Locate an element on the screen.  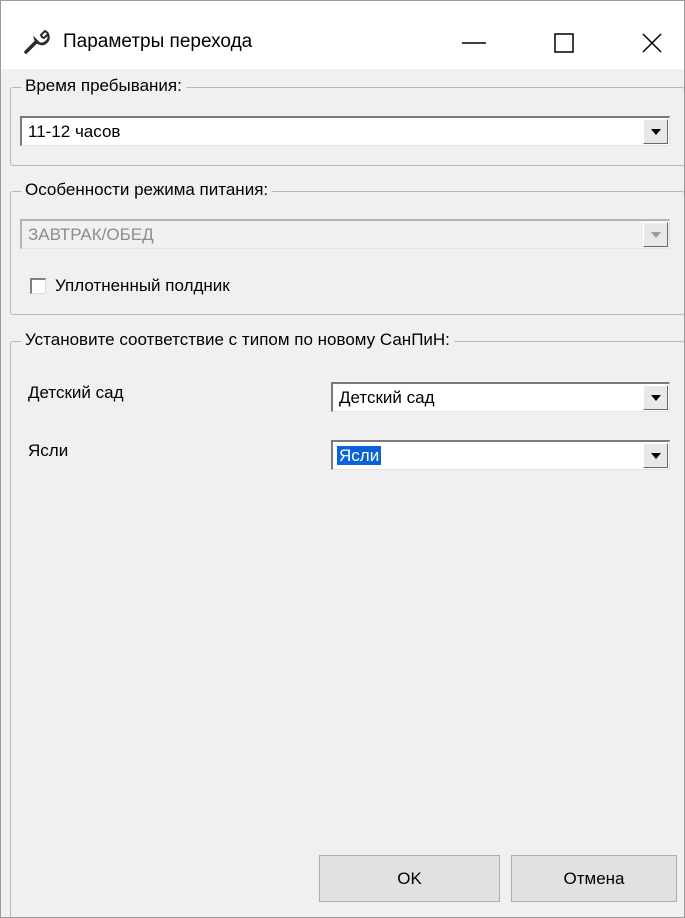
meal-mode-value: ЗАВТРАК/ОБЕД is located at coordinates (91, 234).